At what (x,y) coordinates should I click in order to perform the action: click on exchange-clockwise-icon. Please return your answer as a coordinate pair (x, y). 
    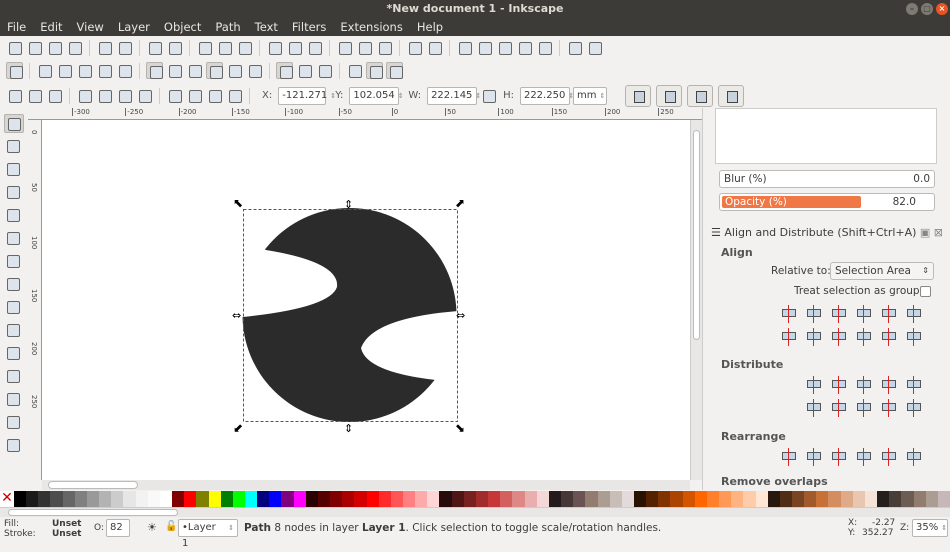
    Looking at the image, I should click on (864, 457).